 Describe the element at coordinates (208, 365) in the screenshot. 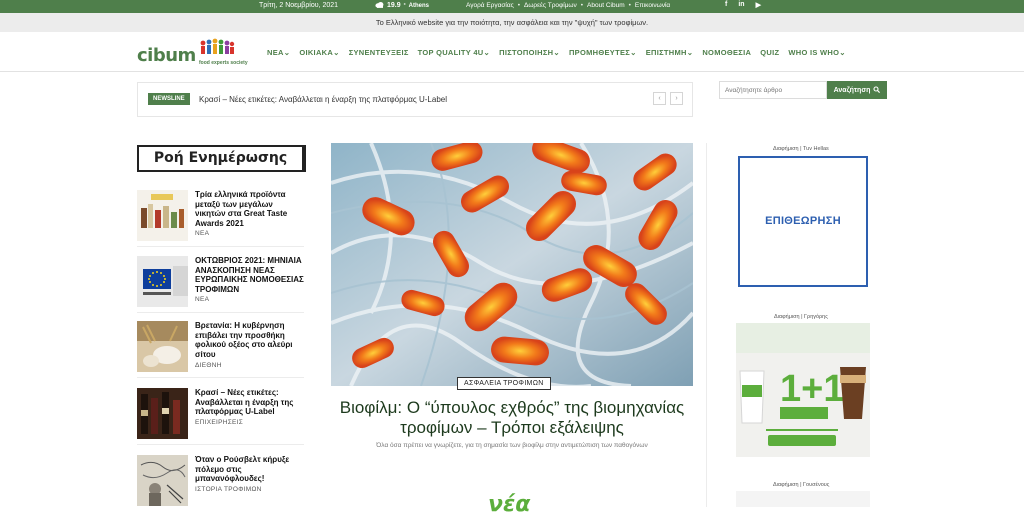

I see `feed-item-category: ΔΙΕΘΝΗ` at that location.